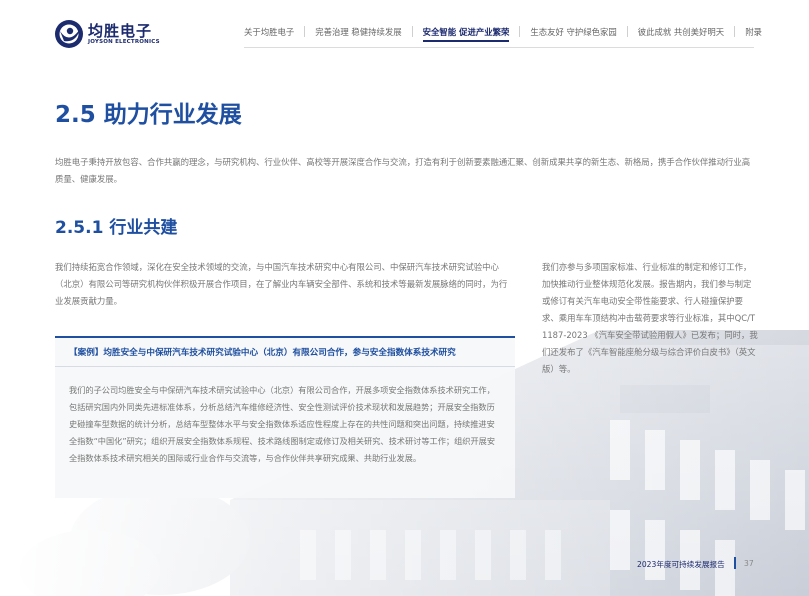 The width and height of the screenshot is (809, 596). I want to click on case-study-divider, so click(285, 366).